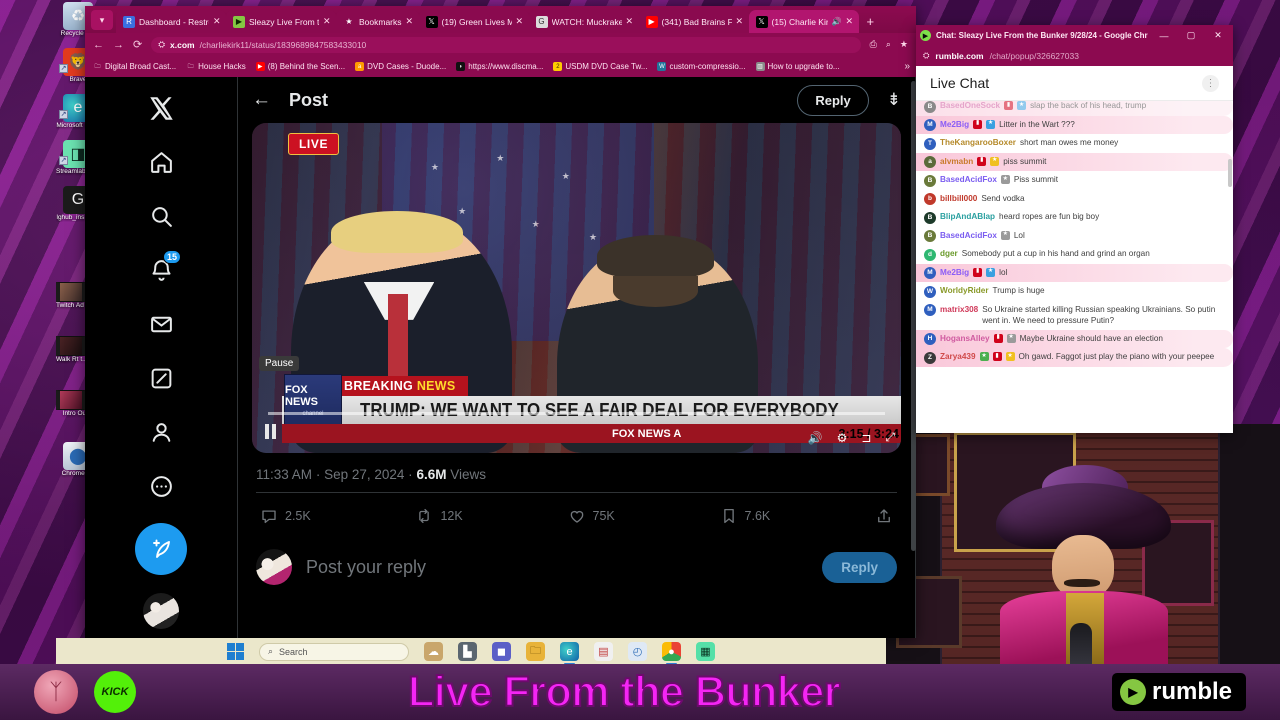 This screenshot has width=1280, height=720. I want to click on share-action, so click(884, 516).